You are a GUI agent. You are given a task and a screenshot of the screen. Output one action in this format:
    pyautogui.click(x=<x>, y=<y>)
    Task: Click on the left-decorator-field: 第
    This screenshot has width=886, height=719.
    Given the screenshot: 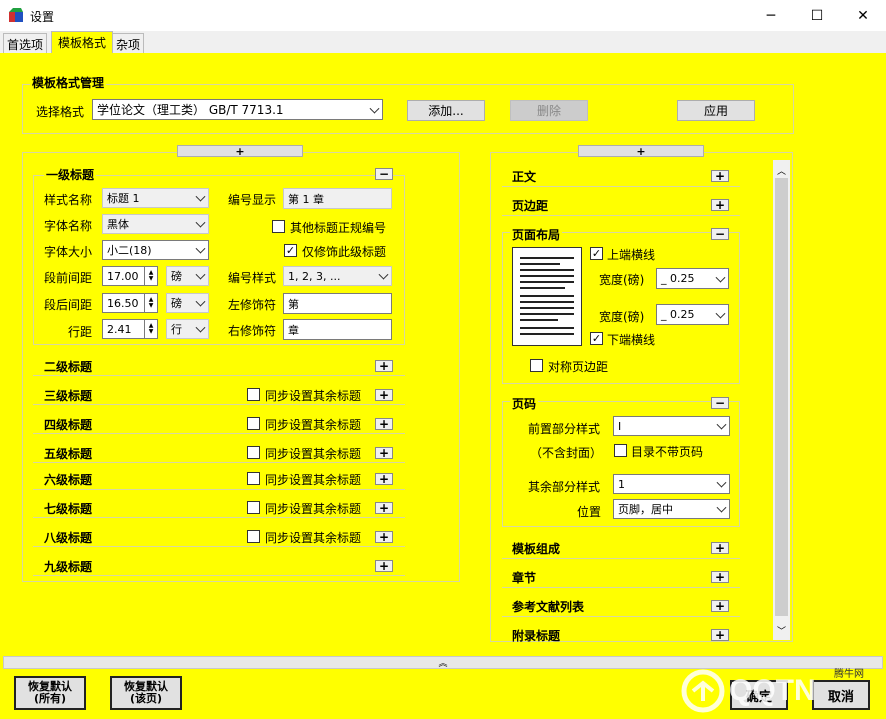 What is the action you would take?
    pyautogui.click(x=337, y=303)
    